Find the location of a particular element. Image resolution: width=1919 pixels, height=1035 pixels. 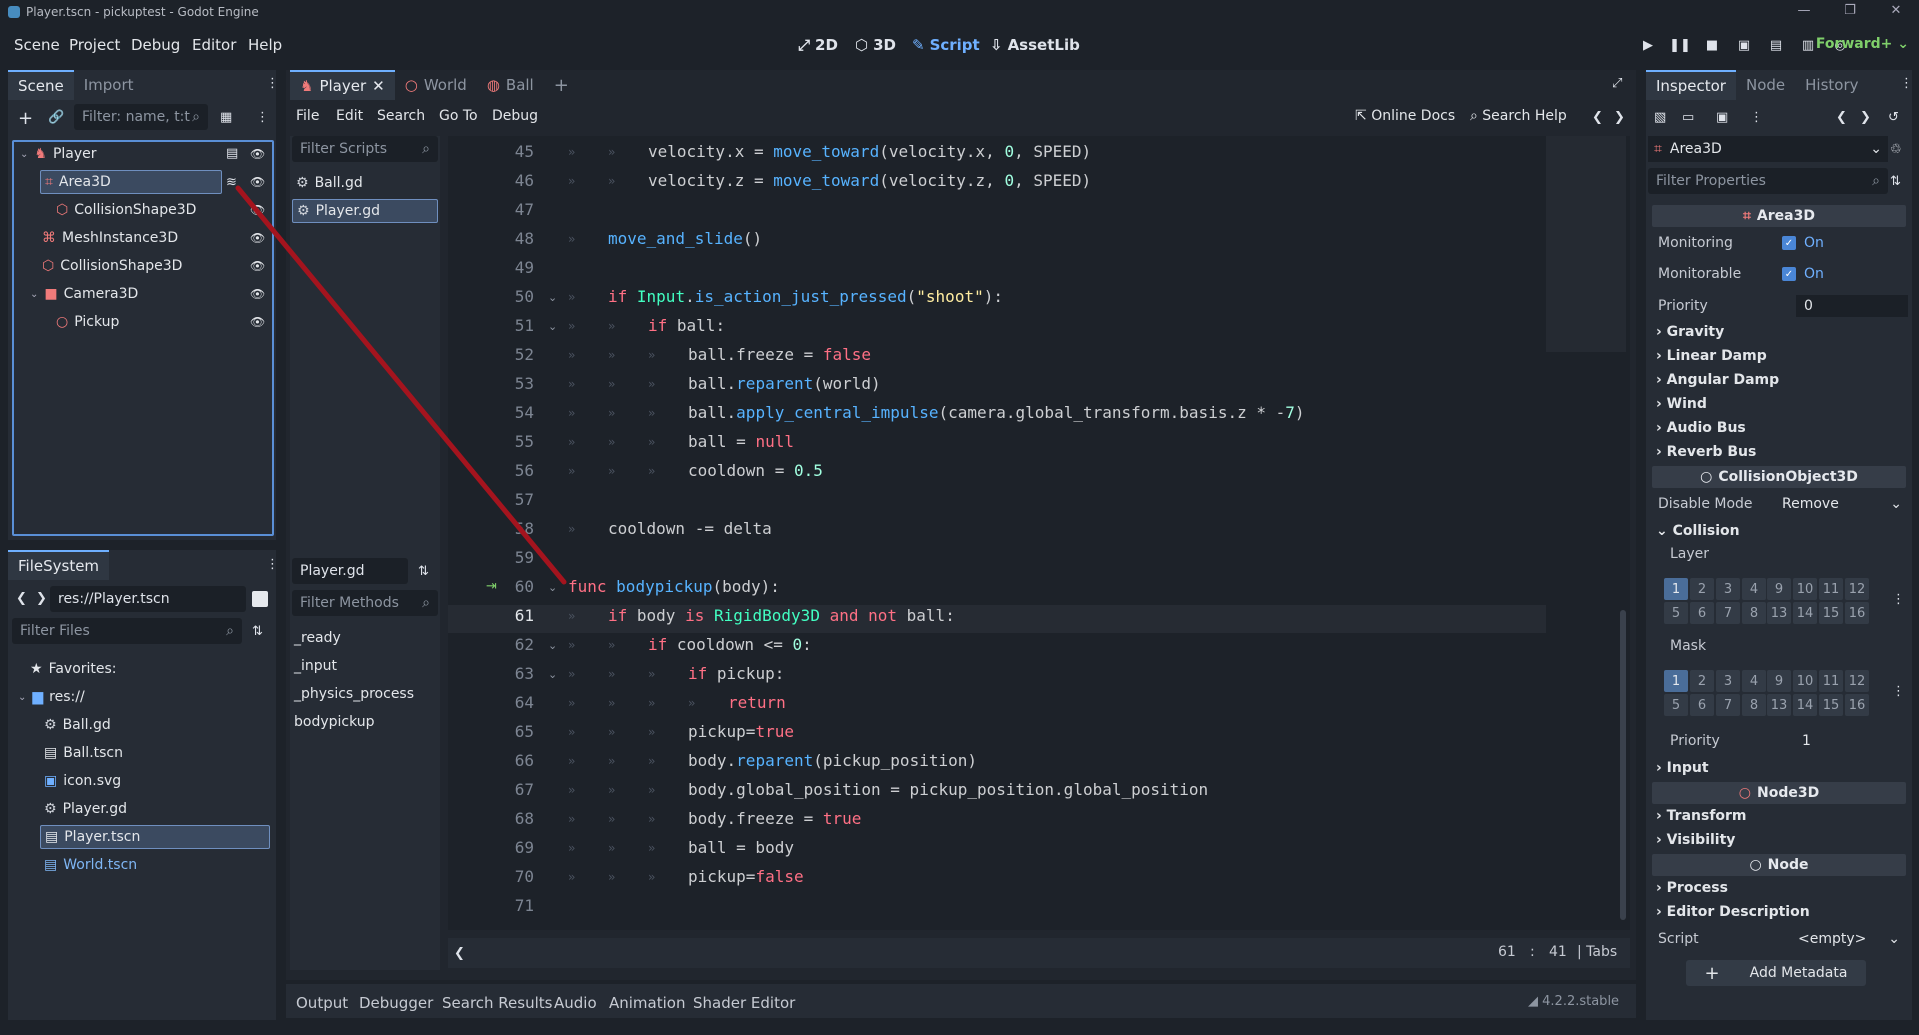

property-monitoring: Monitoring ✓ On is located at coordinates (1741, 243).